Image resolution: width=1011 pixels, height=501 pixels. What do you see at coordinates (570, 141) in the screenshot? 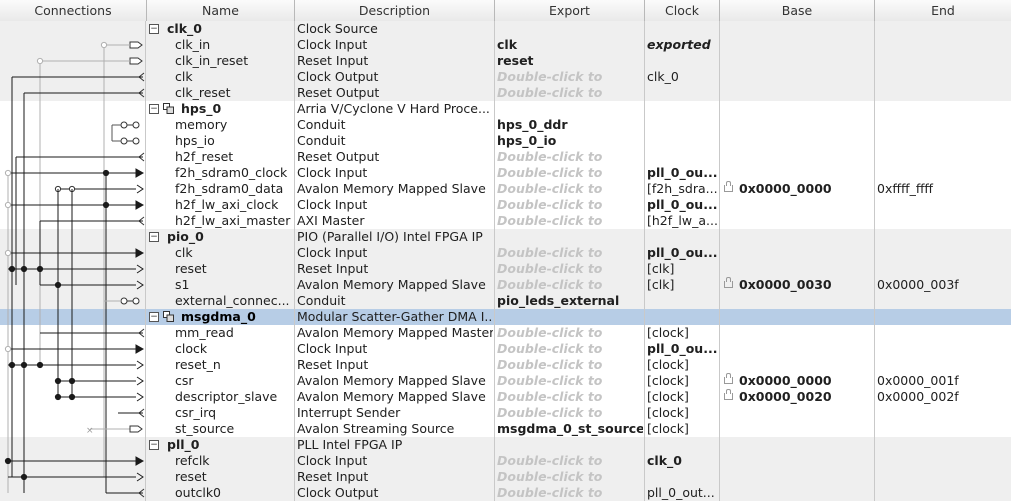
I see `export-cell: hps_0_io` at bounding box center [570, 141].